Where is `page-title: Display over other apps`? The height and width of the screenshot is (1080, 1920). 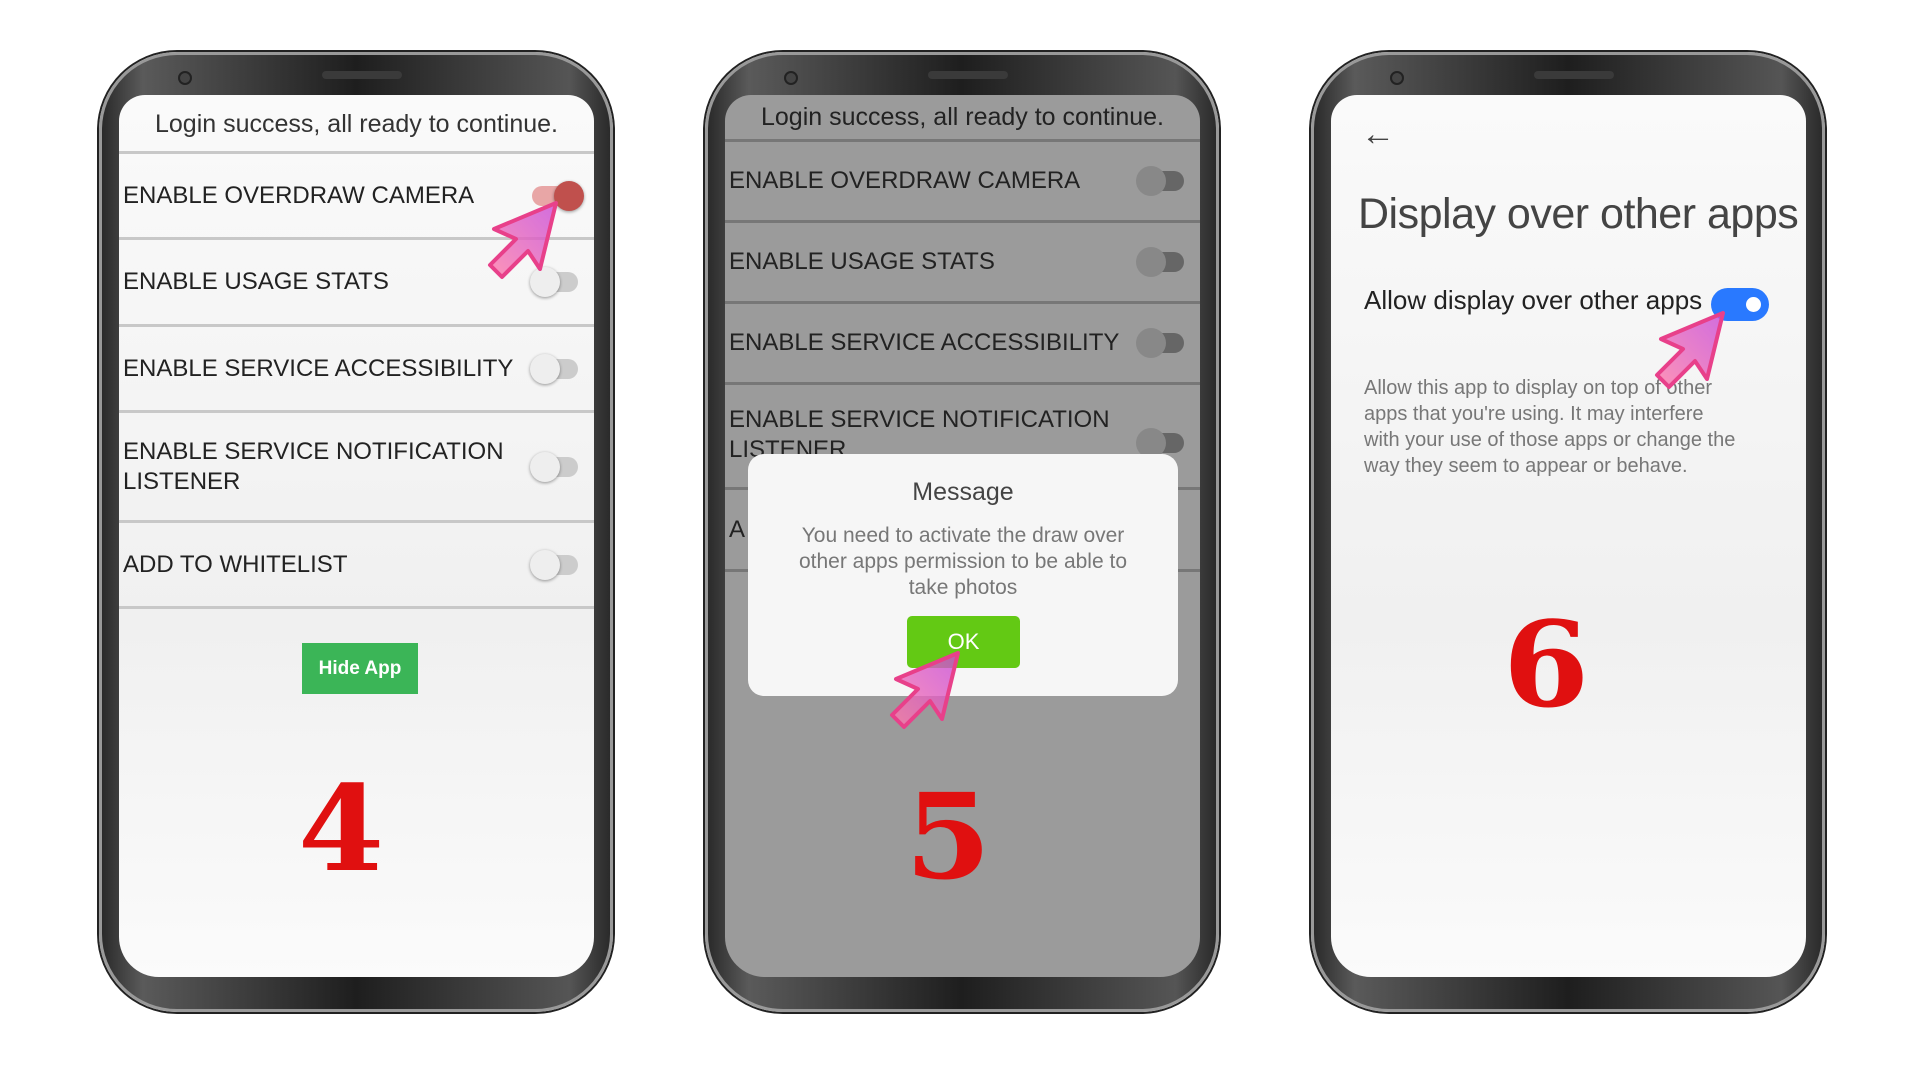
page-title: Display over other apps is located at coordinates (1578, 214).